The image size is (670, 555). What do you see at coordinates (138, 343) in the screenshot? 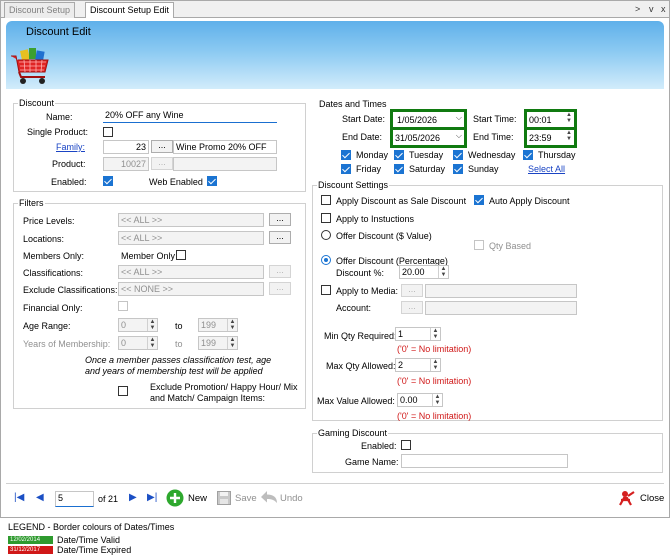
I see `years-from-input: 0 ▲ ▼` at bounding box center [138, 343].